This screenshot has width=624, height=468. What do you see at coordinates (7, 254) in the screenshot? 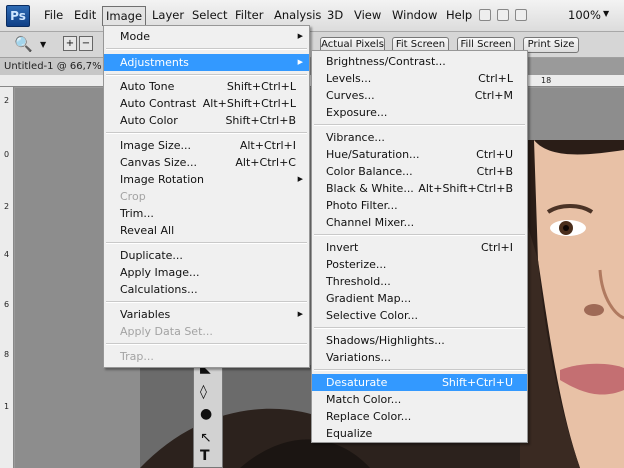
I see `ruler-label: 4` at bounding box center [7, 254].